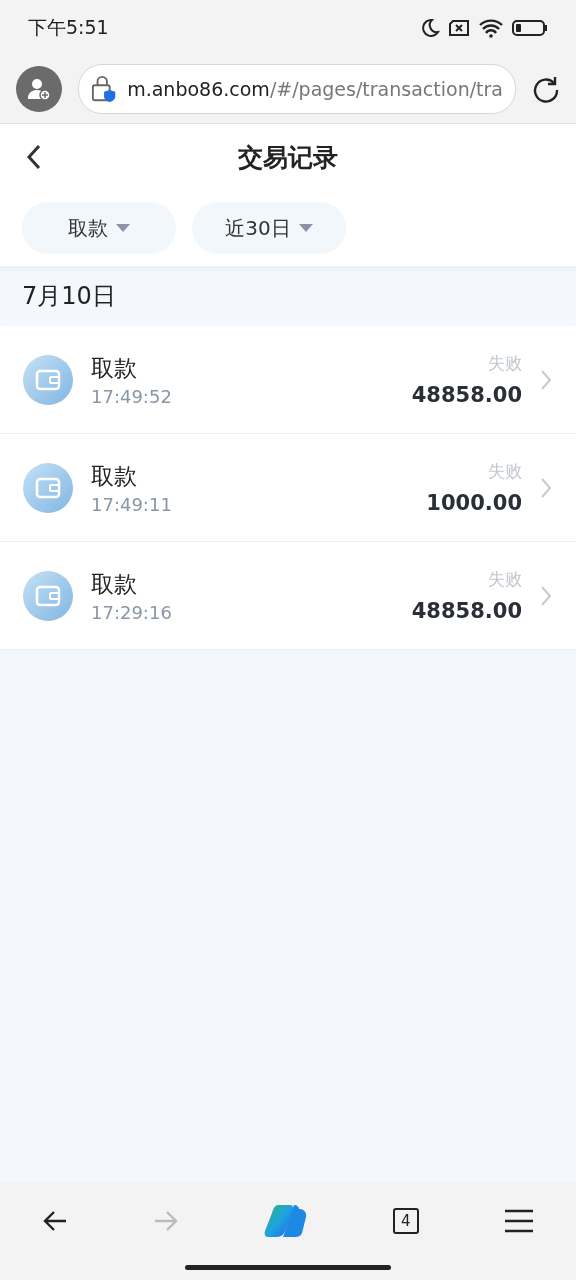 The width and height of the screenshot is (576, 1280). Describe the element at coordinates (68, 27) in the screenshot. I see `status-time: 下午5:51` at that location.